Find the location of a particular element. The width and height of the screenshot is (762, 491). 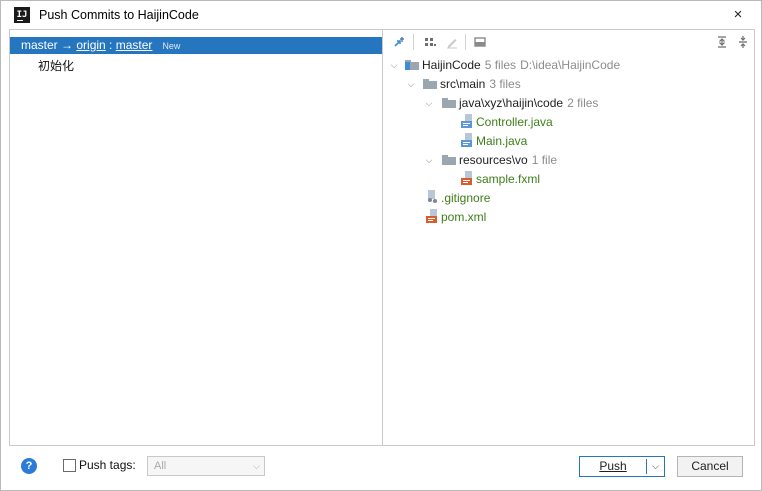

intellij-logo-icon: IJ is located at coordinates (22, 15).